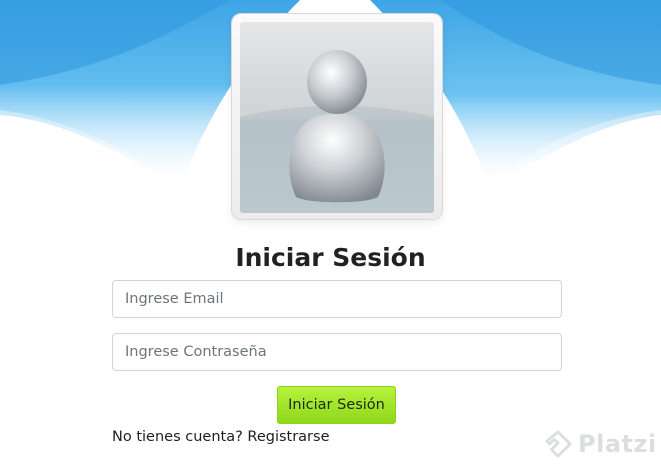 This screenshot has height=470, width=661. What do you see at coordinates (330, 257) in the screenshot?
I see `page-title: Iniciar Sesión` at bounding box center [330, 257].